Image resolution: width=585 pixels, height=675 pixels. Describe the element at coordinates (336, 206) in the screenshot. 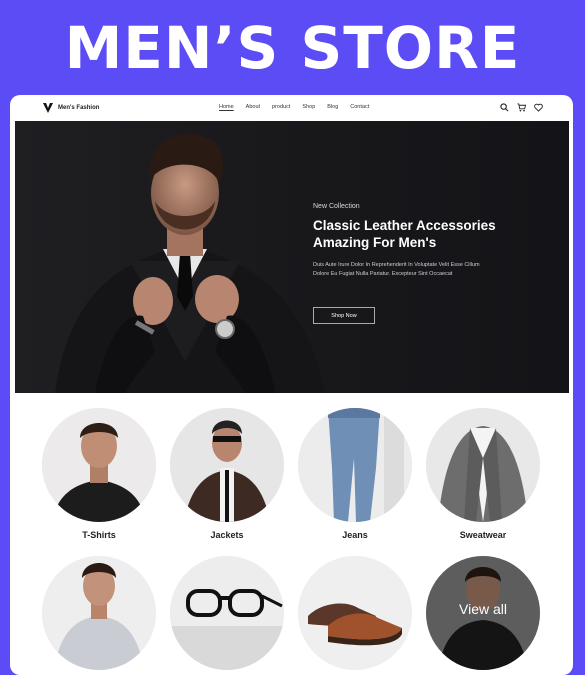

I see `hero-tagline: New Collection` at that location.